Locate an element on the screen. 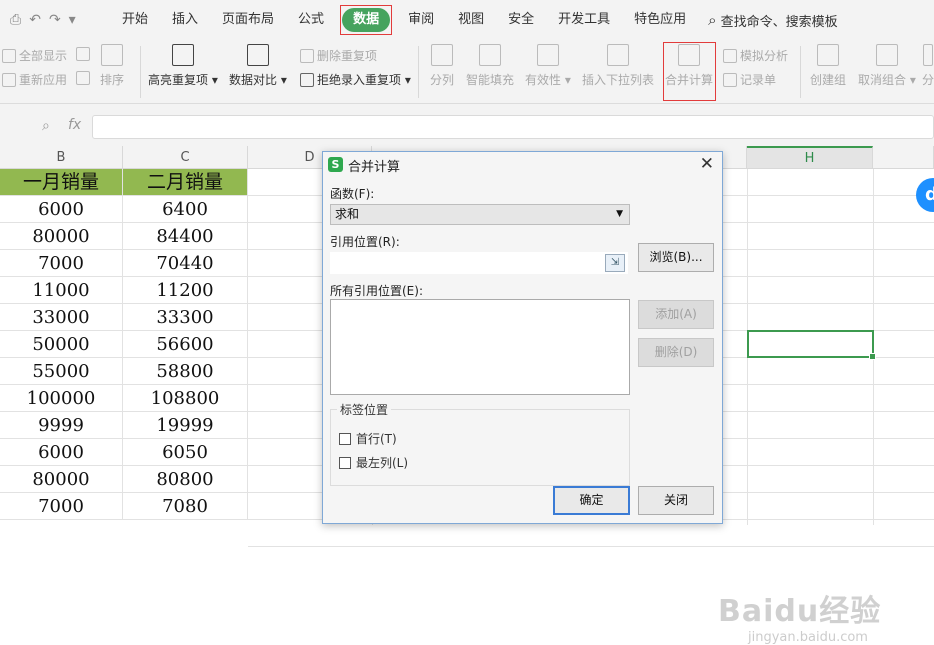 Image resolution: width=934 pixels, height=645 pixels. menu-view: 视图 is located at coordinates (471, 20).